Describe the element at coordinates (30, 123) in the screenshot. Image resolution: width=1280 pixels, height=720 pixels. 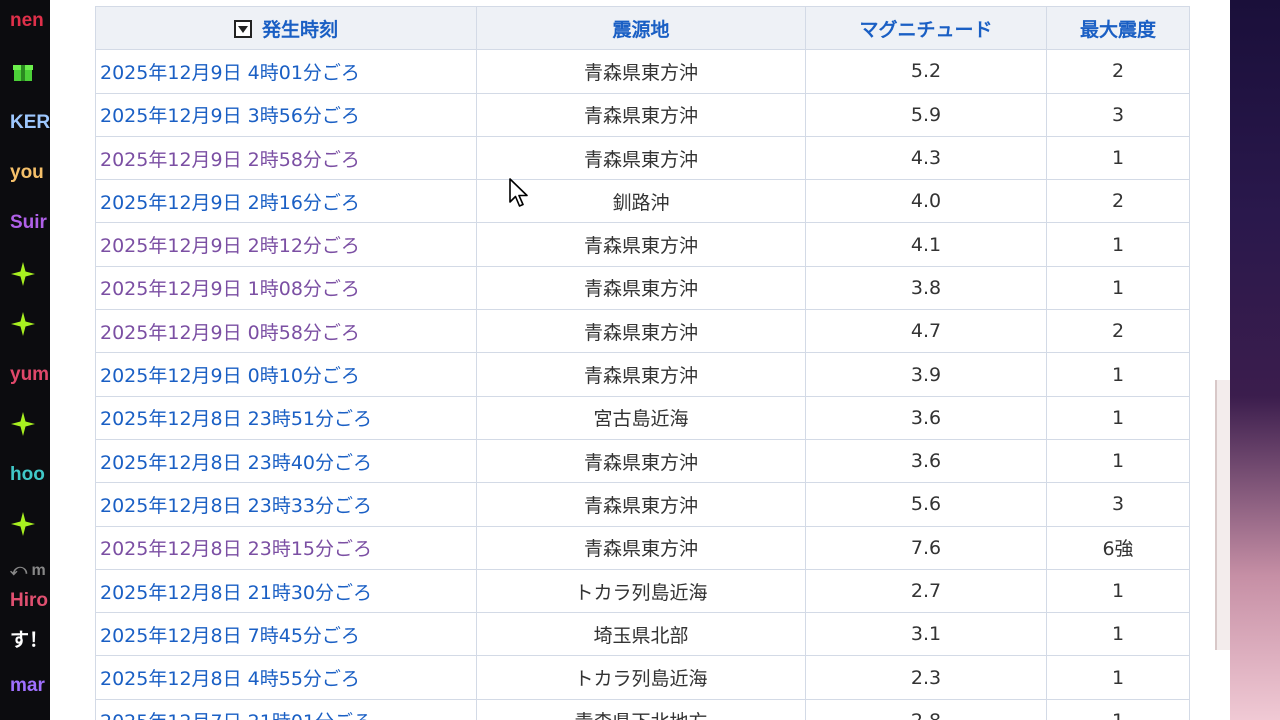
I see `chat-username: KER` at that location.